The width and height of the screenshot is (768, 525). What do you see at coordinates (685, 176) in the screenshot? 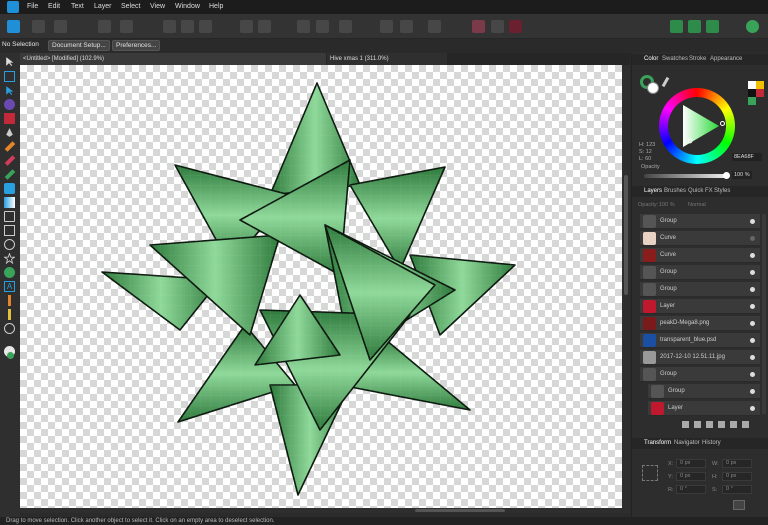
I see `opacity-slider` at bounding box center [685, 176].